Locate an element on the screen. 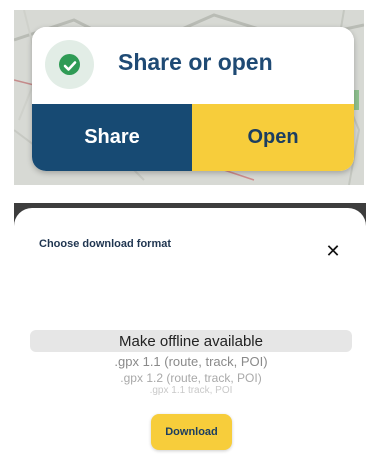 The width and height of the screenshot is (372, 455). picker-option-selected: Make offline available is located at coordinates (191, 342).